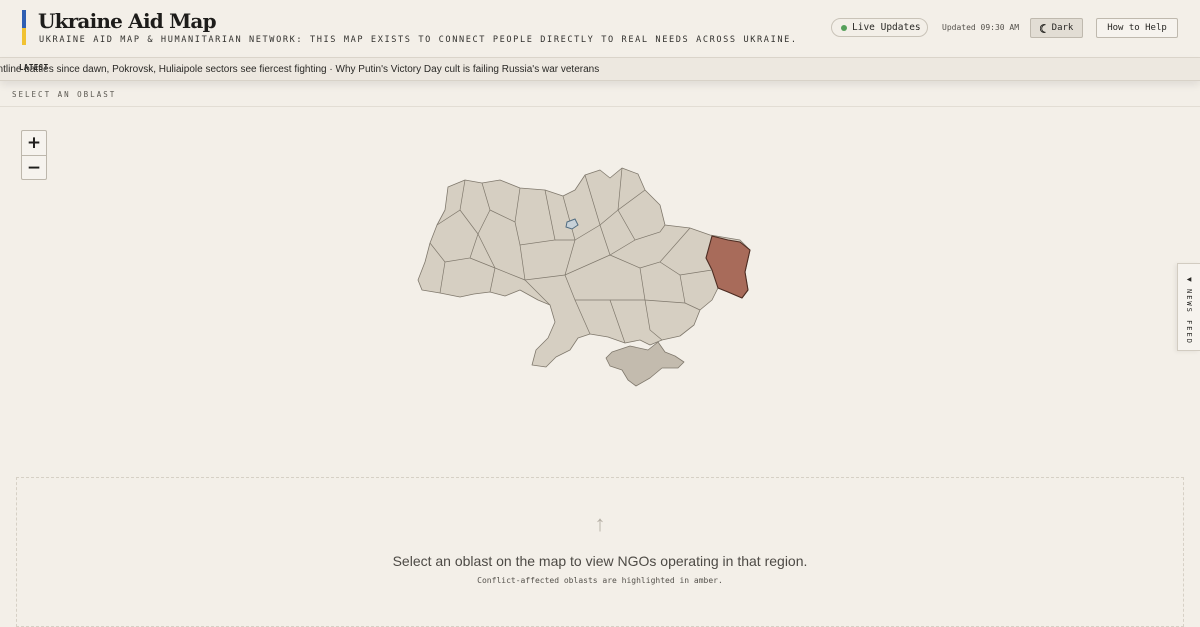  I want to click on zoom-in-button: +, so click(34, 143).